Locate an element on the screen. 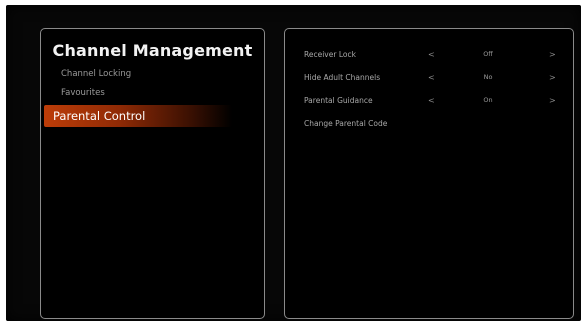 The image size is (587, 326). setting-label: Receiver Lock is located at coordinates (330, 54).